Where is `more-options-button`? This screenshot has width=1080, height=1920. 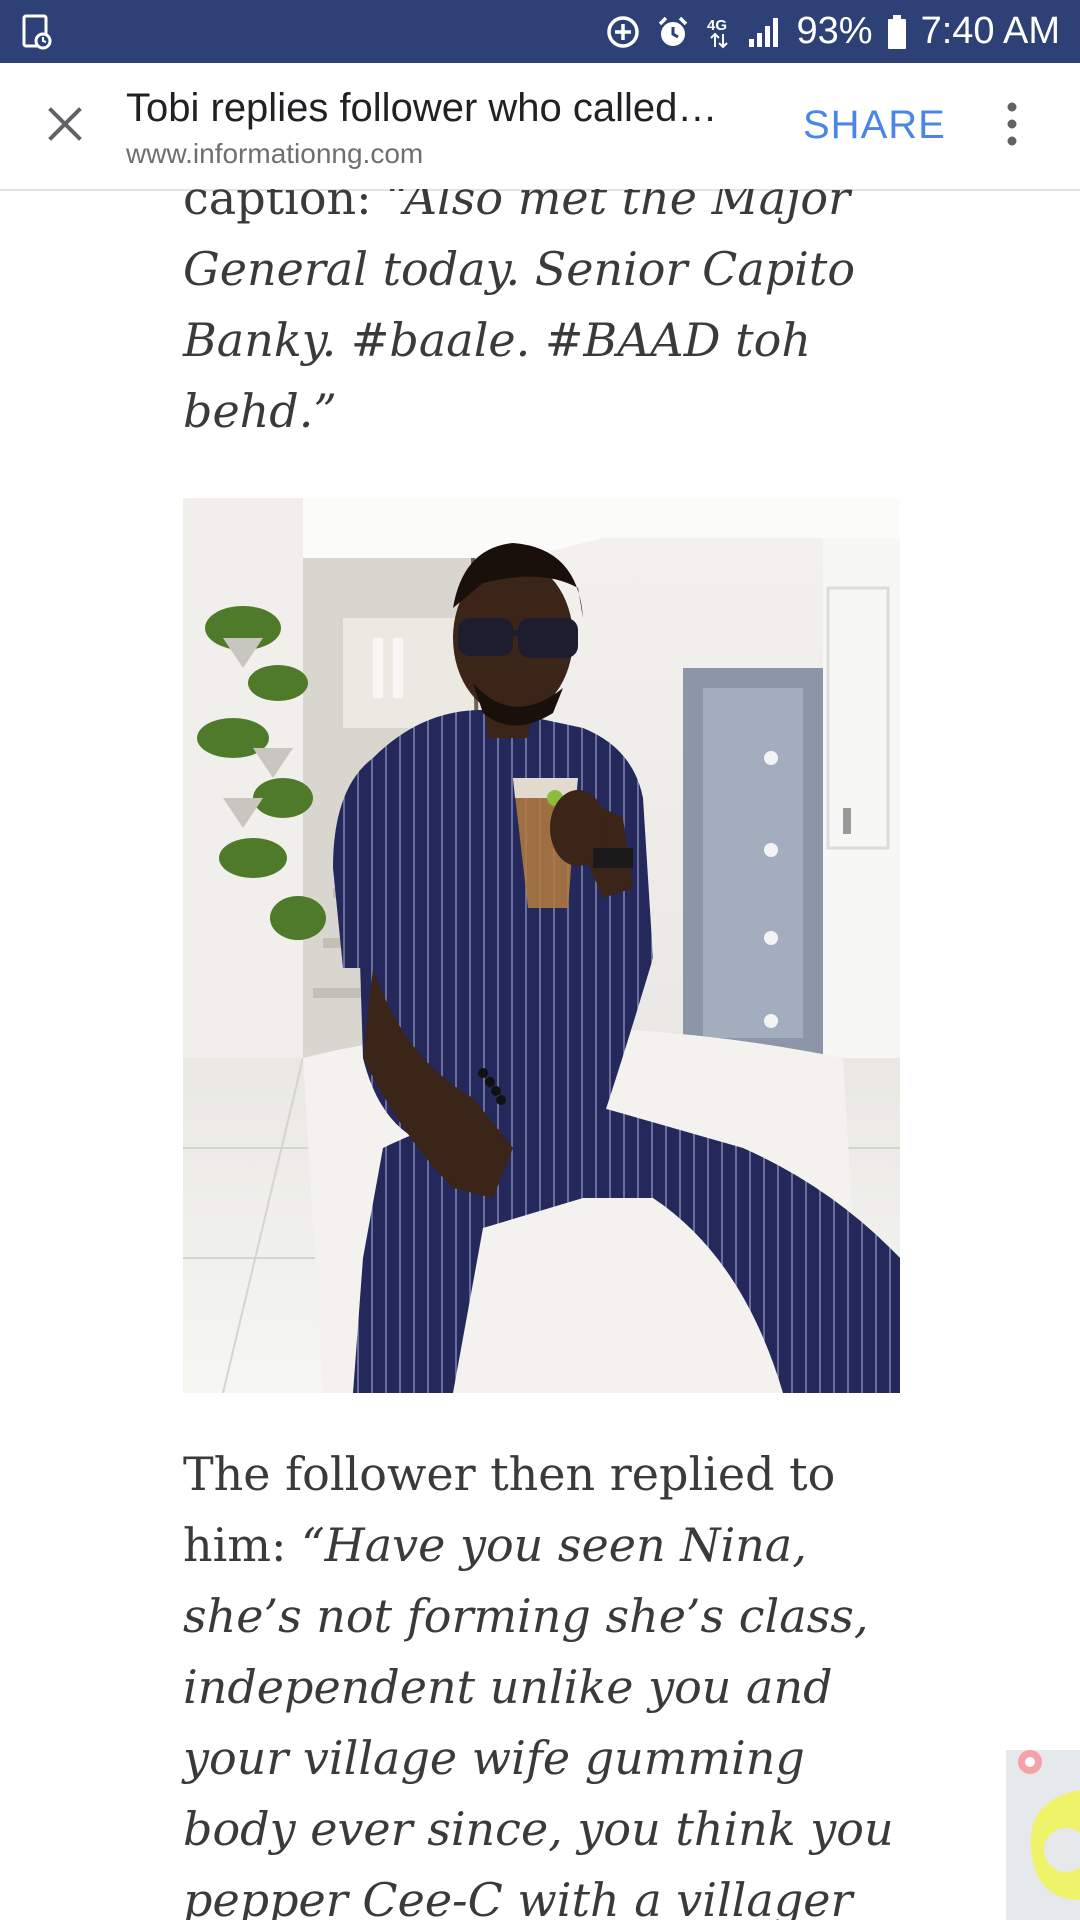
more-options-button is located at coordinates (1012, 126).